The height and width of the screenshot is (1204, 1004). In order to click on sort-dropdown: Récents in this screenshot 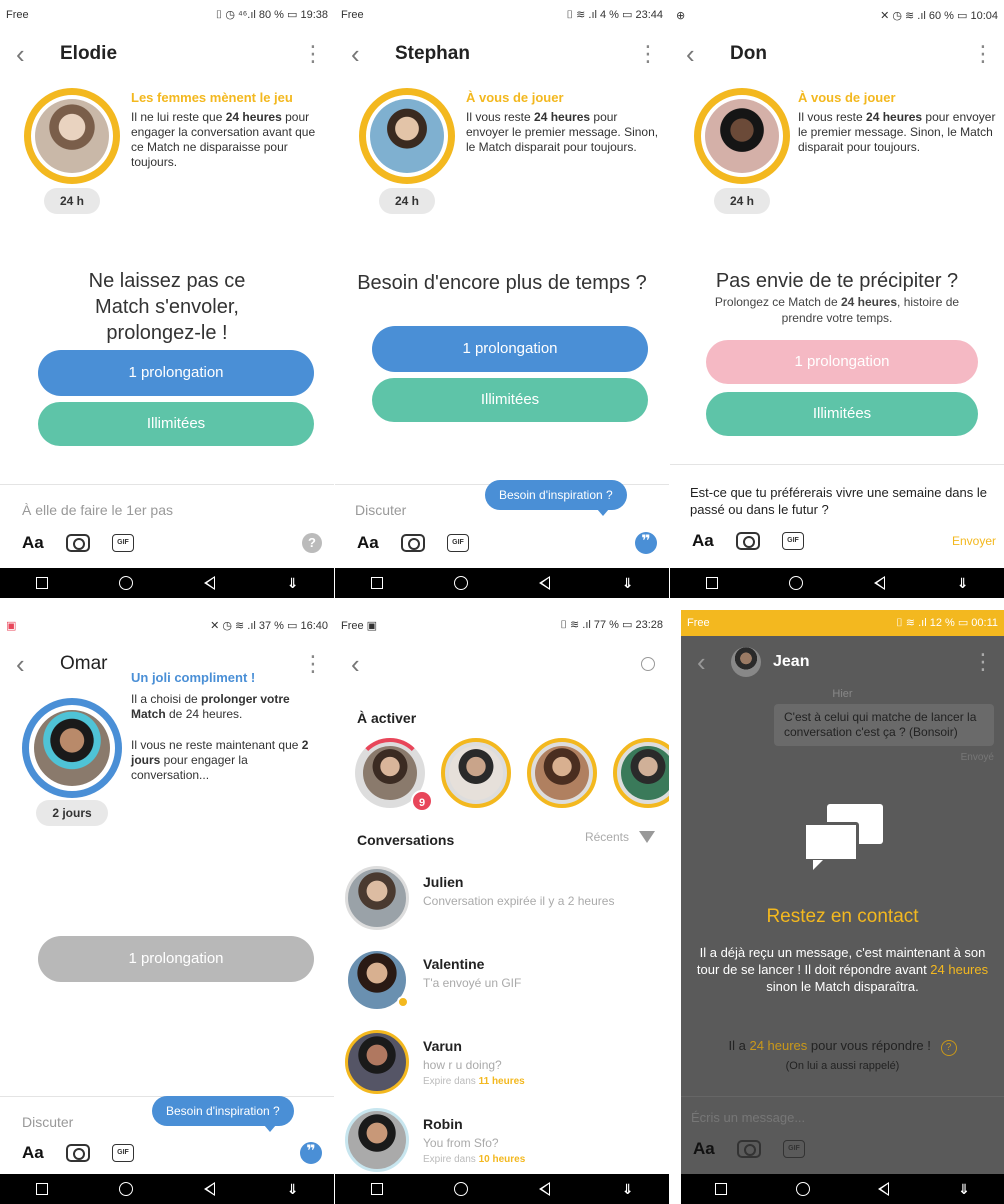, I will do `click(620, 837)`.